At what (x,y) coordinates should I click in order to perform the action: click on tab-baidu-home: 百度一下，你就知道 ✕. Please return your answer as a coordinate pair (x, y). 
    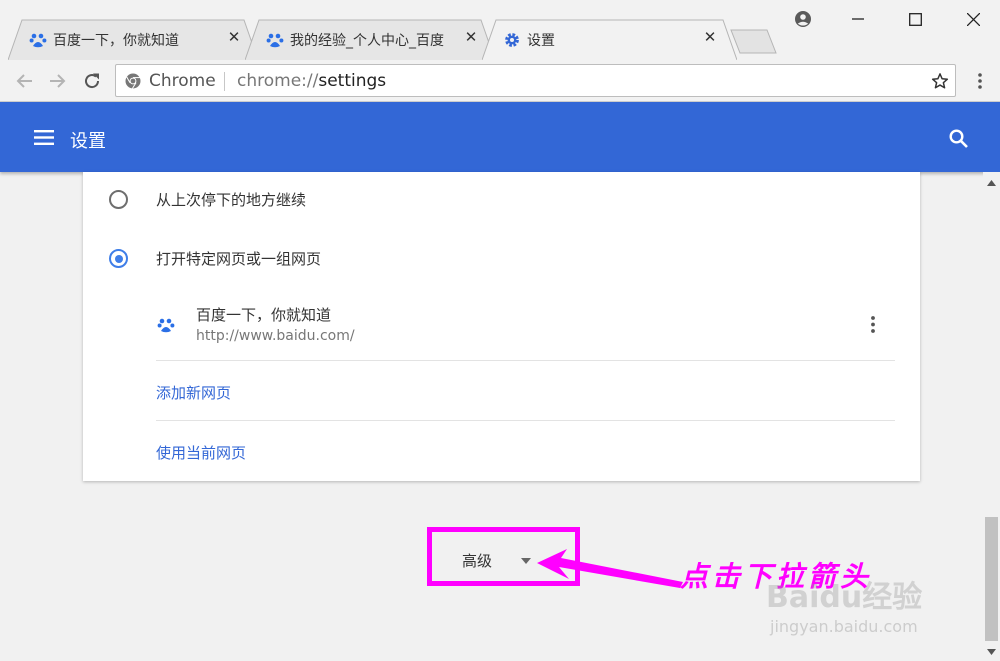
    Looking at the image, I should click on (133, 39).